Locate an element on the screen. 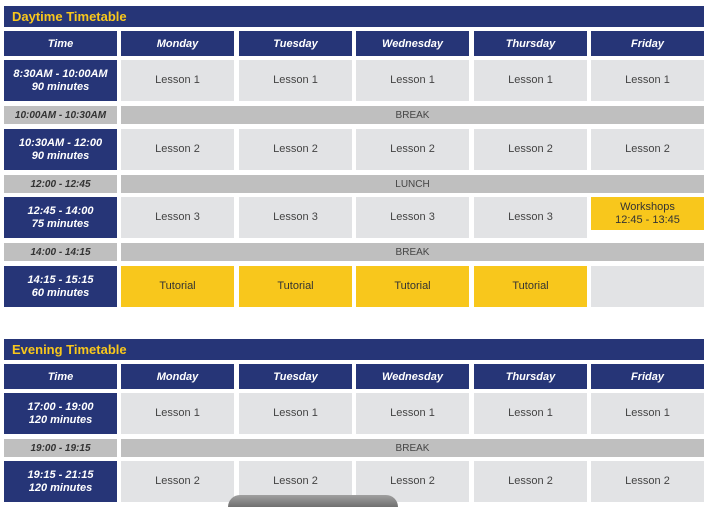 This screenshot has width=710, height=507. time-slot: 12:45 - 14:00 75 minutes is located at coordinates (60, 217).